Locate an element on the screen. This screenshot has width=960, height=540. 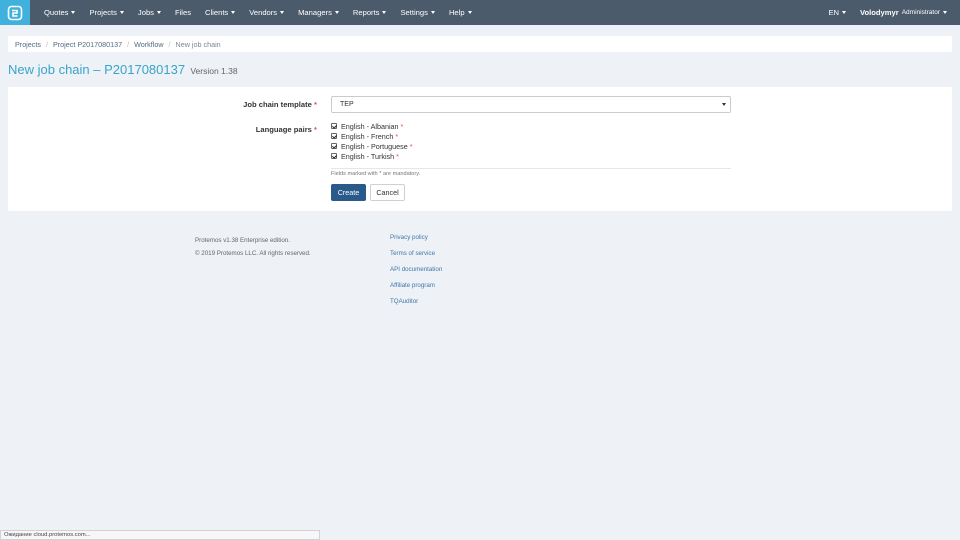
breadcrumb-current: New job chain is located at coordinates (198, 44).